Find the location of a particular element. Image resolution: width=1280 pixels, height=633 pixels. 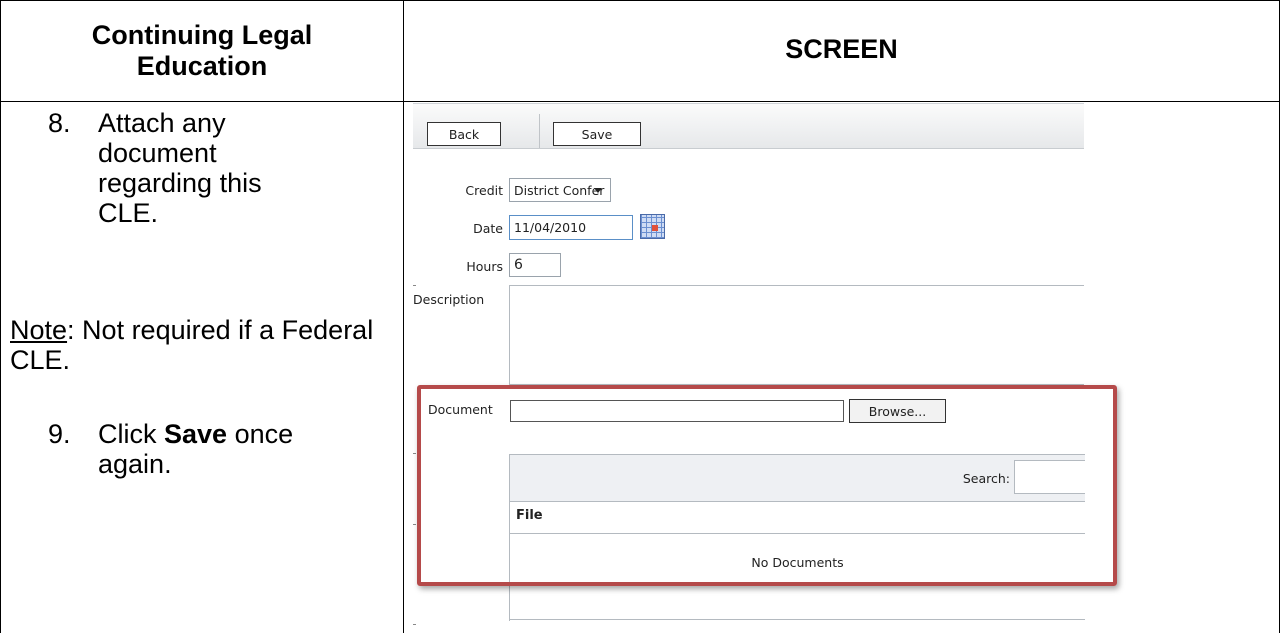

step-text-bold: Save is located at coordinates (196, 434).